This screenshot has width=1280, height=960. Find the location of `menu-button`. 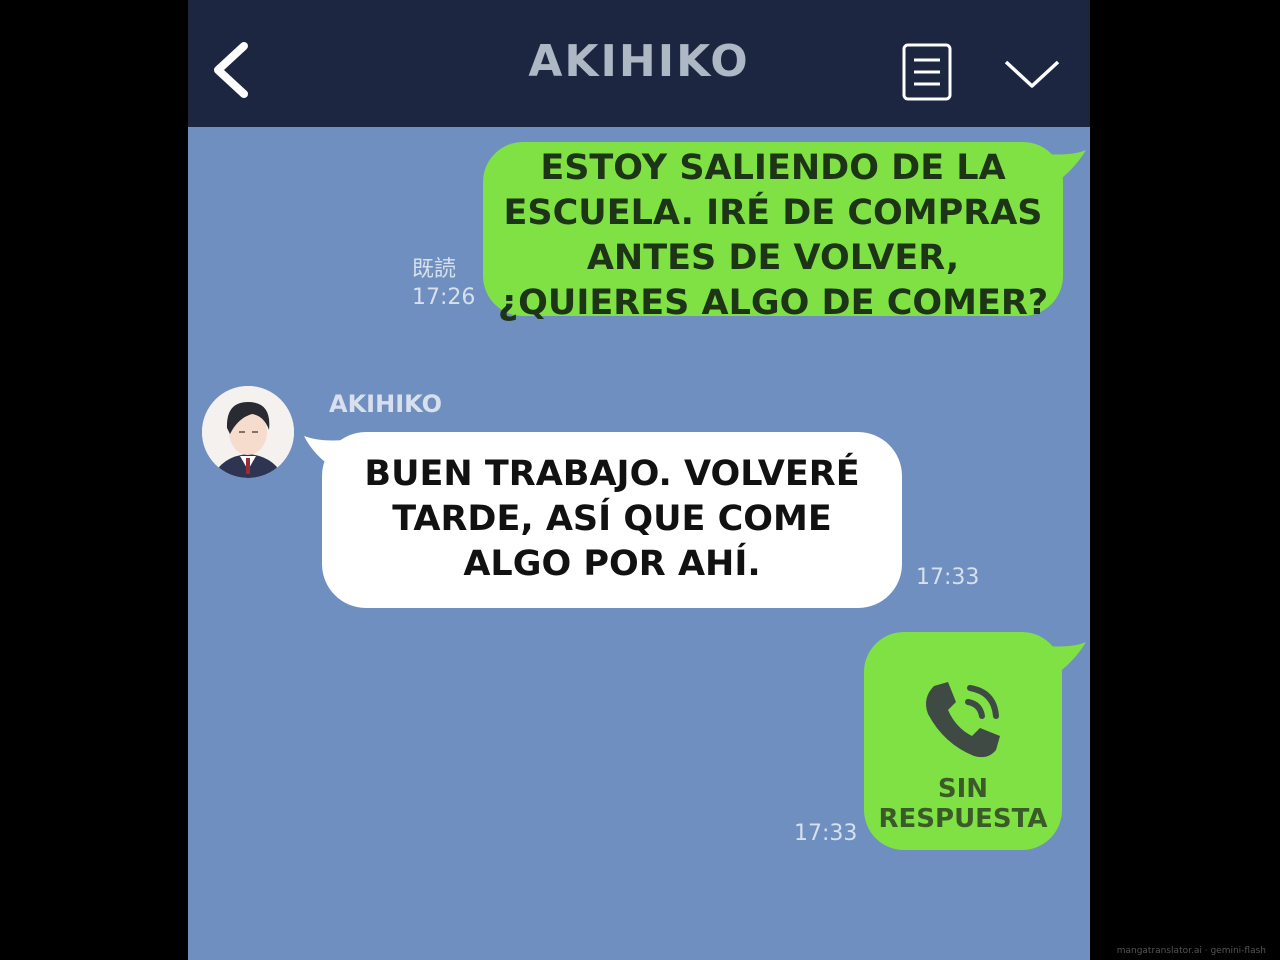

menu-button is located at coordinates (927, 72).